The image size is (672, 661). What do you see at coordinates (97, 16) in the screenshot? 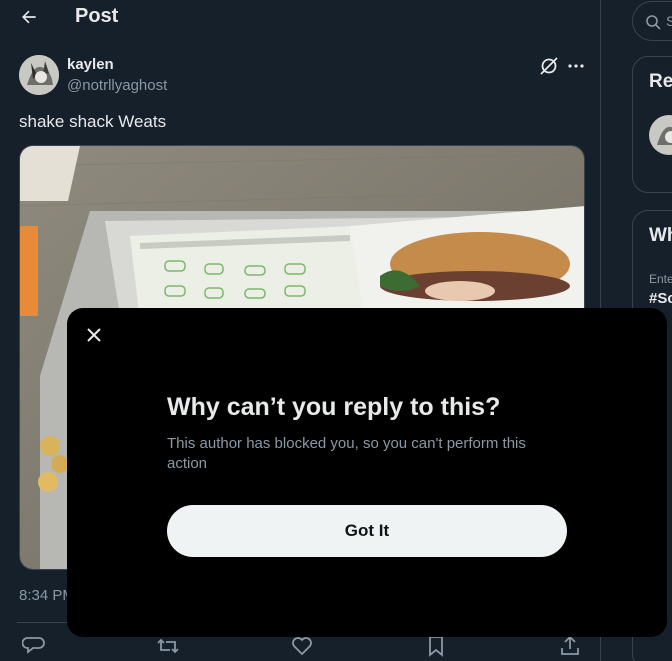
I see `page-title: Post` at bounding box center [97, 16].